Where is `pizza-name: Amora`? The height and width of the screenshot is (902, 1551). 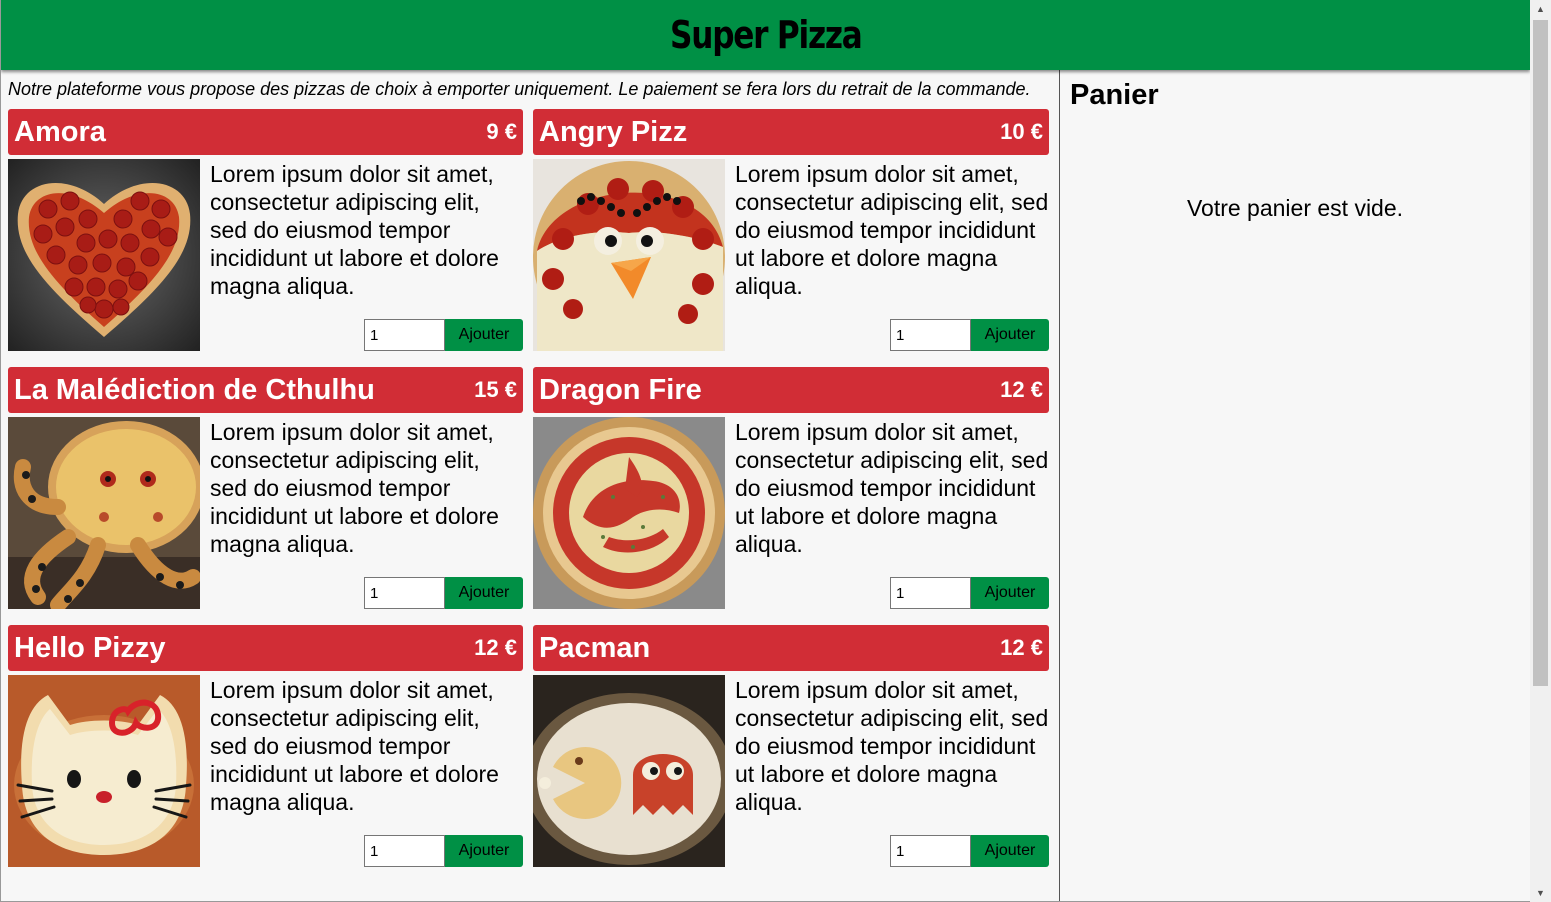
pizza-name: Amora is located at coordinates (60, 131).